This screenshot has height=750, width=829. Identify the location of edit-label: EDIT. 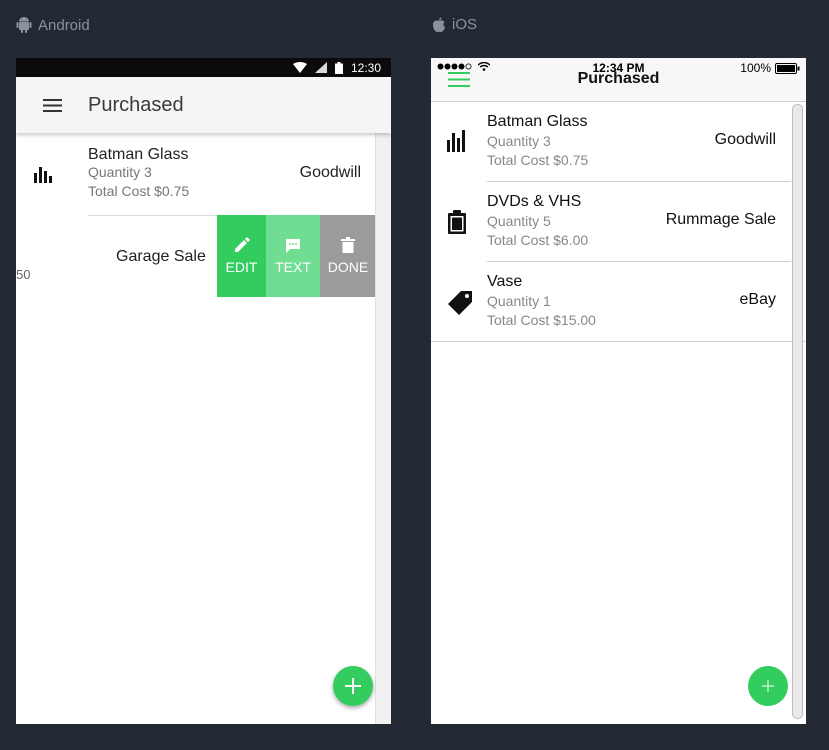
(241, 267).